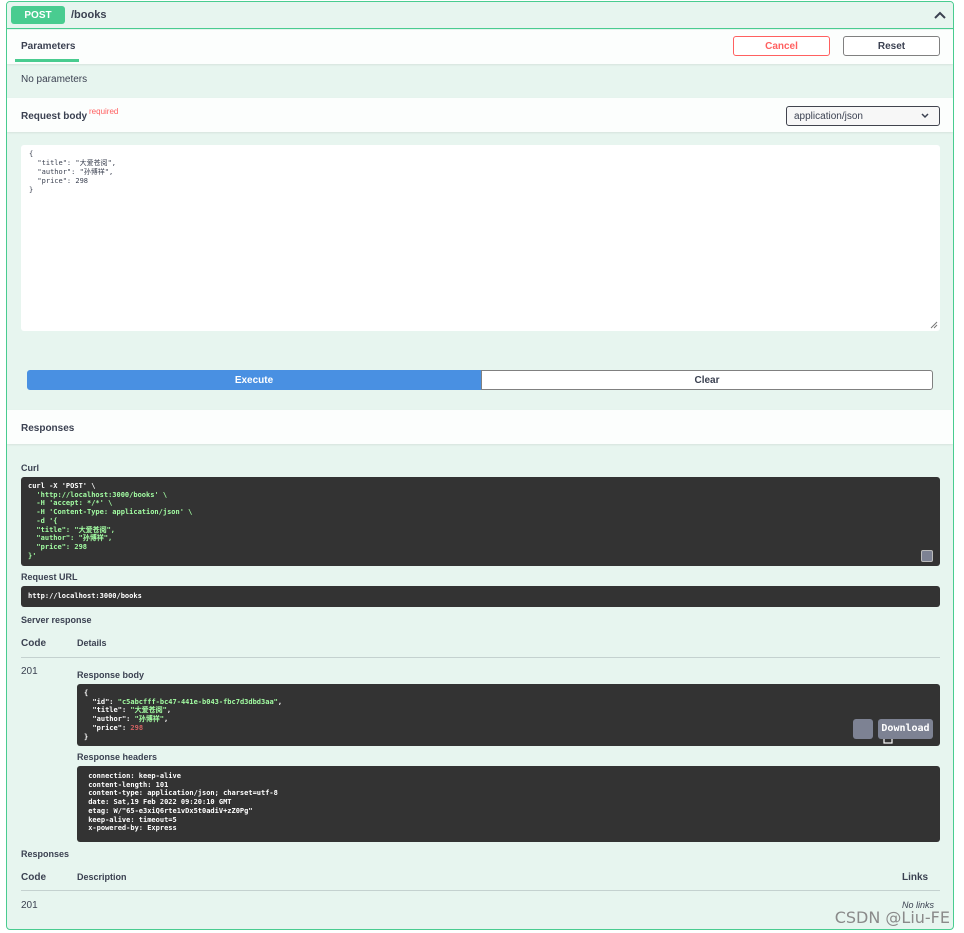  I want to click on response-code: 201, so click(29, 905).